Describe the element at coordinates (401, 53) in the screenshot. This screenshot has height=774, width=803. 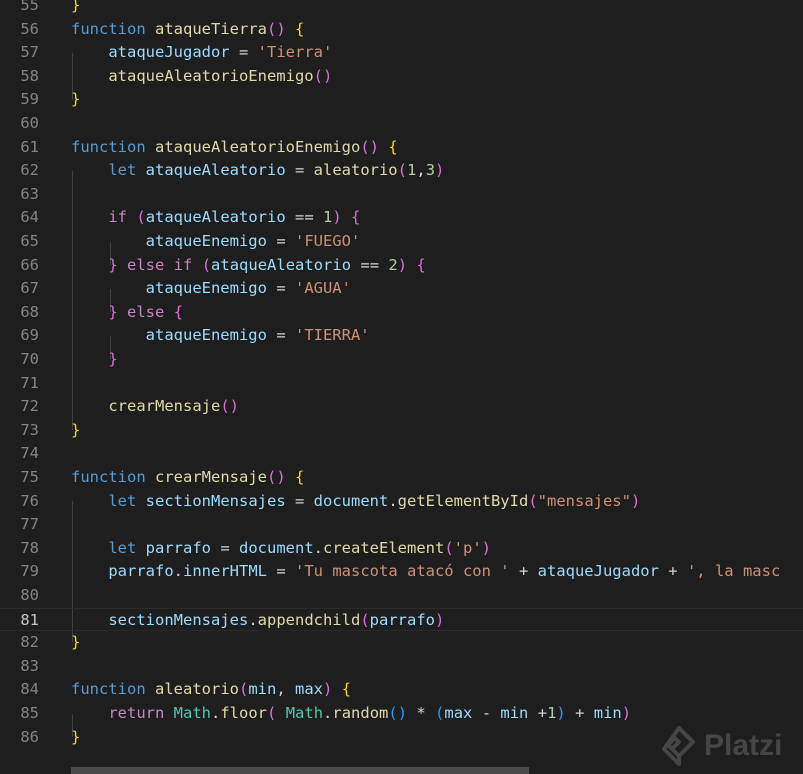
I see `code-line: 57 ataqueJugador = 'Tierra'` at that location.